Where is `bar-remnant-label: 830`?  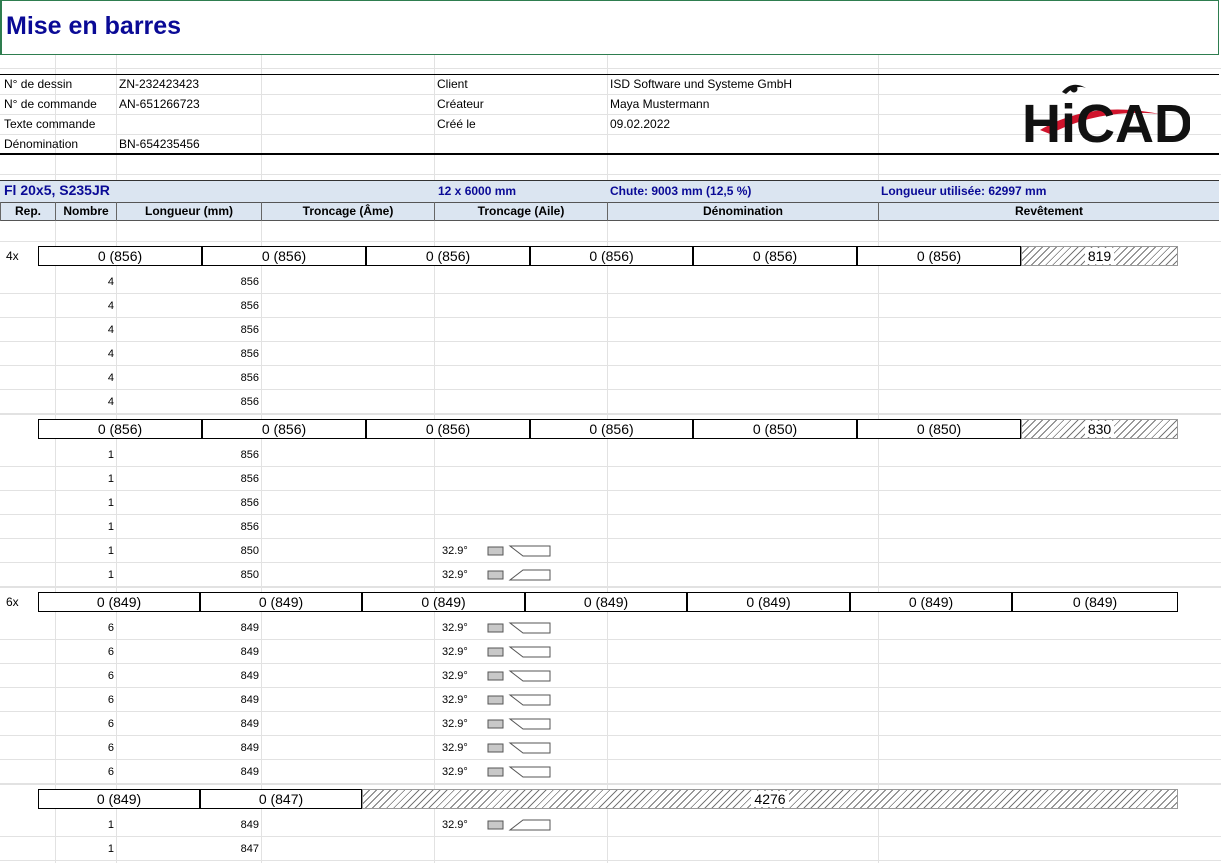
bar-remnant-label: 830 is located at coordinates (1099, 429).